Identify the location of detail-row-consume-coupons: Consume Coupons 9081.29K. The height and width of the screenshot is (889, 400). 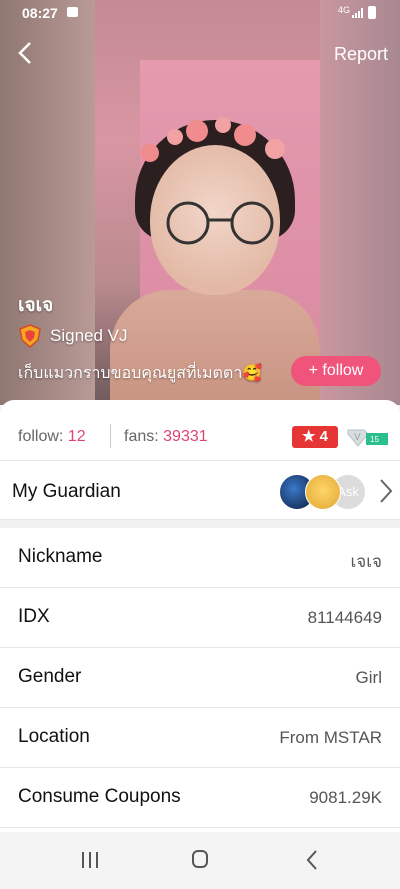
(200, 798).